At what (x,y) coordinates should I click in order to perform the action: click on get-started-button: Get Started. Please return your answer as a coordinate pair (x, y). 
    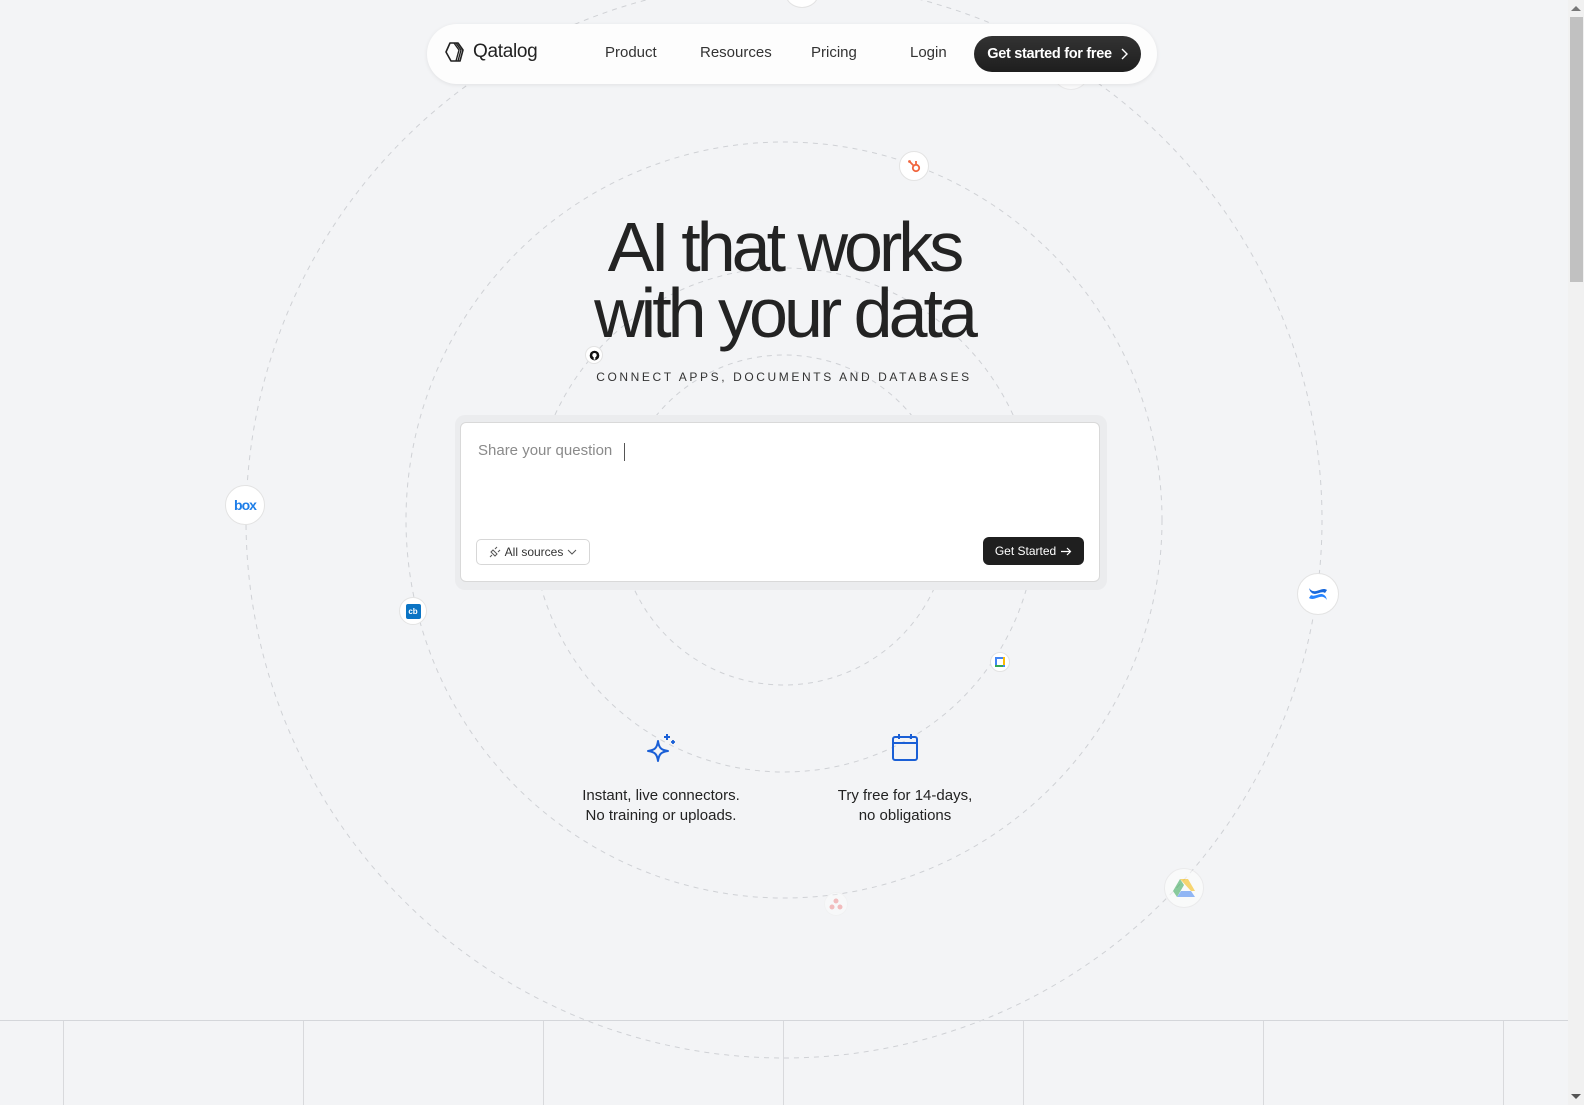
    Looking at the image, I should click on (1033, 551).